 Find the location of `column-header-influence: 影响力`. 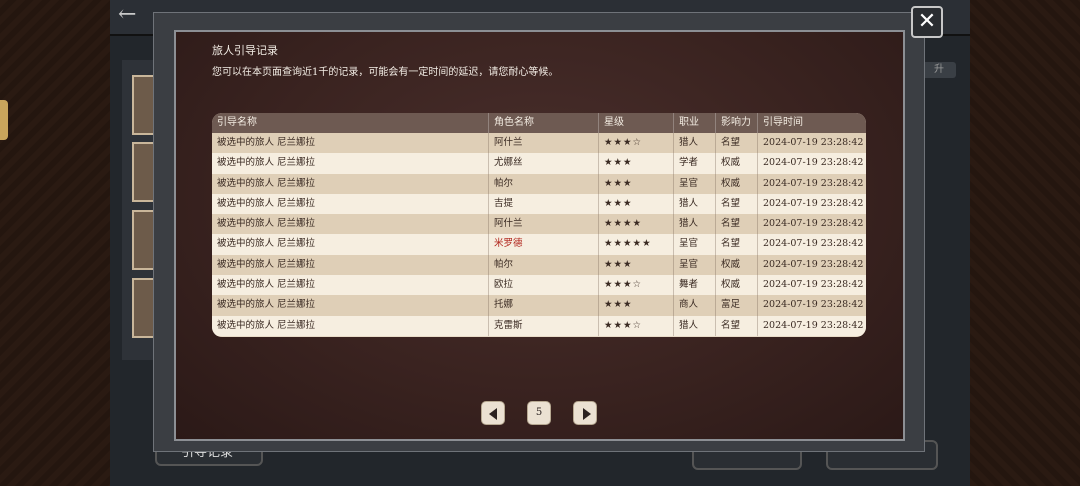

column-header-influence: 影响力 is located at coordinates (737, 123).